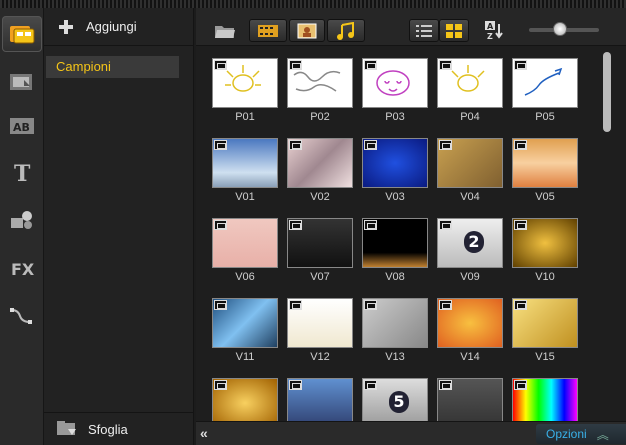  What do you see at coordinates (495, 30) in the screenshot?
I see `sort-icon: AZ` at bounding box center [495, 30].